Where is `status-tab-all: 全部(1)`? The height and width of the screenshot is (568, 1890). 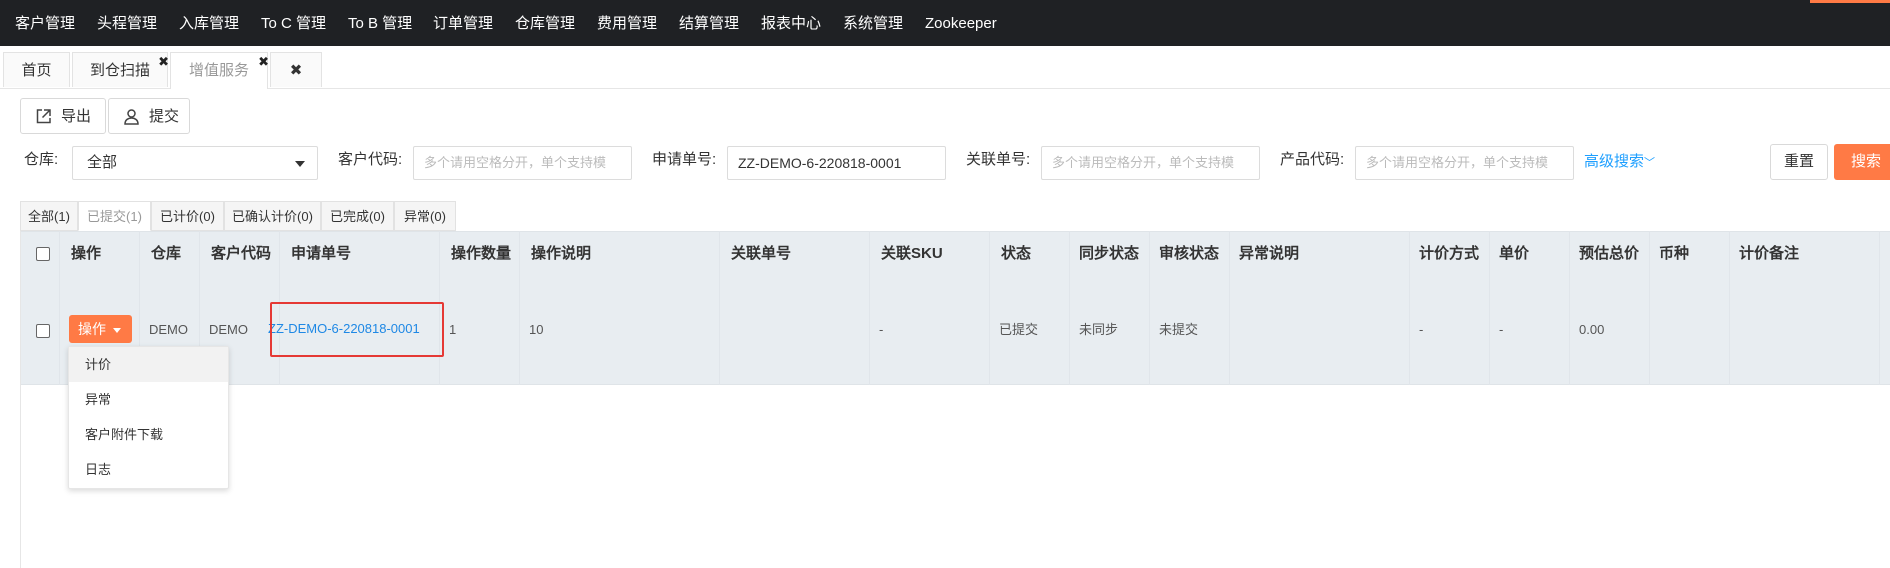 status-tab-all: 全部(1) is located at coordinates (49, 216).